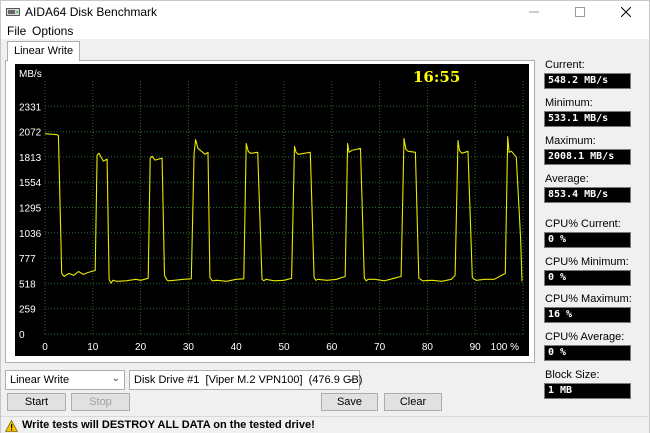  I want to click on y-tick-label: 518, so click(27, 284).